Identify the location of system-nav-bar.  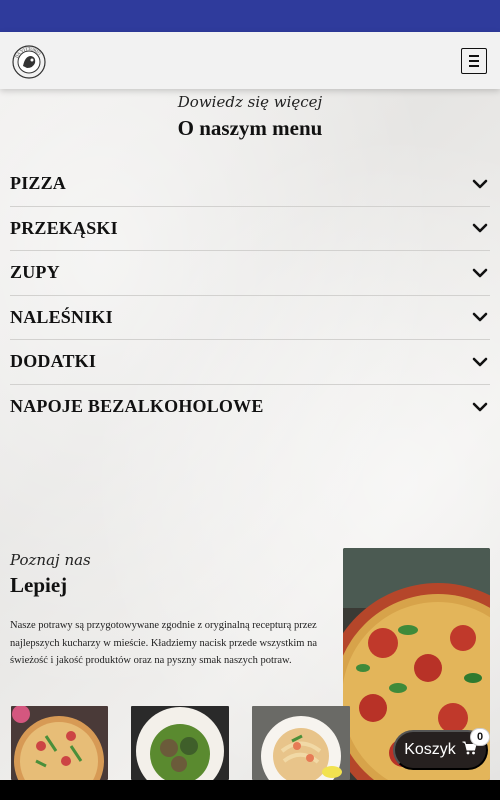
(250, 790).